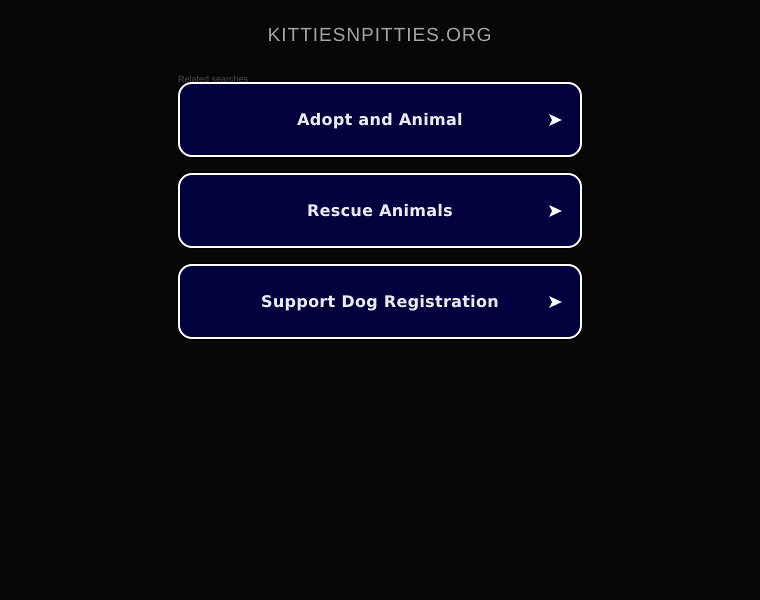 Image resolution: width=760 pixels, height=600 pixels. Describe the element at coordinates (380, 210) in the screenshot. I see `search-link: Rescue Animals` at that location.